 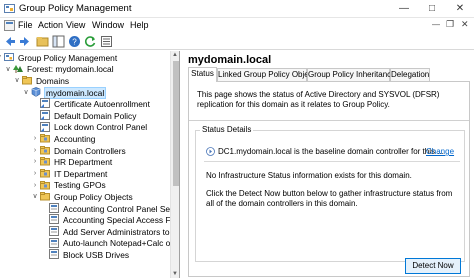 What do you see at coordinates (90, 150) in the screenshot?
I see `tree-item-label: Domain Controllers` at bounding box center [90, 150].